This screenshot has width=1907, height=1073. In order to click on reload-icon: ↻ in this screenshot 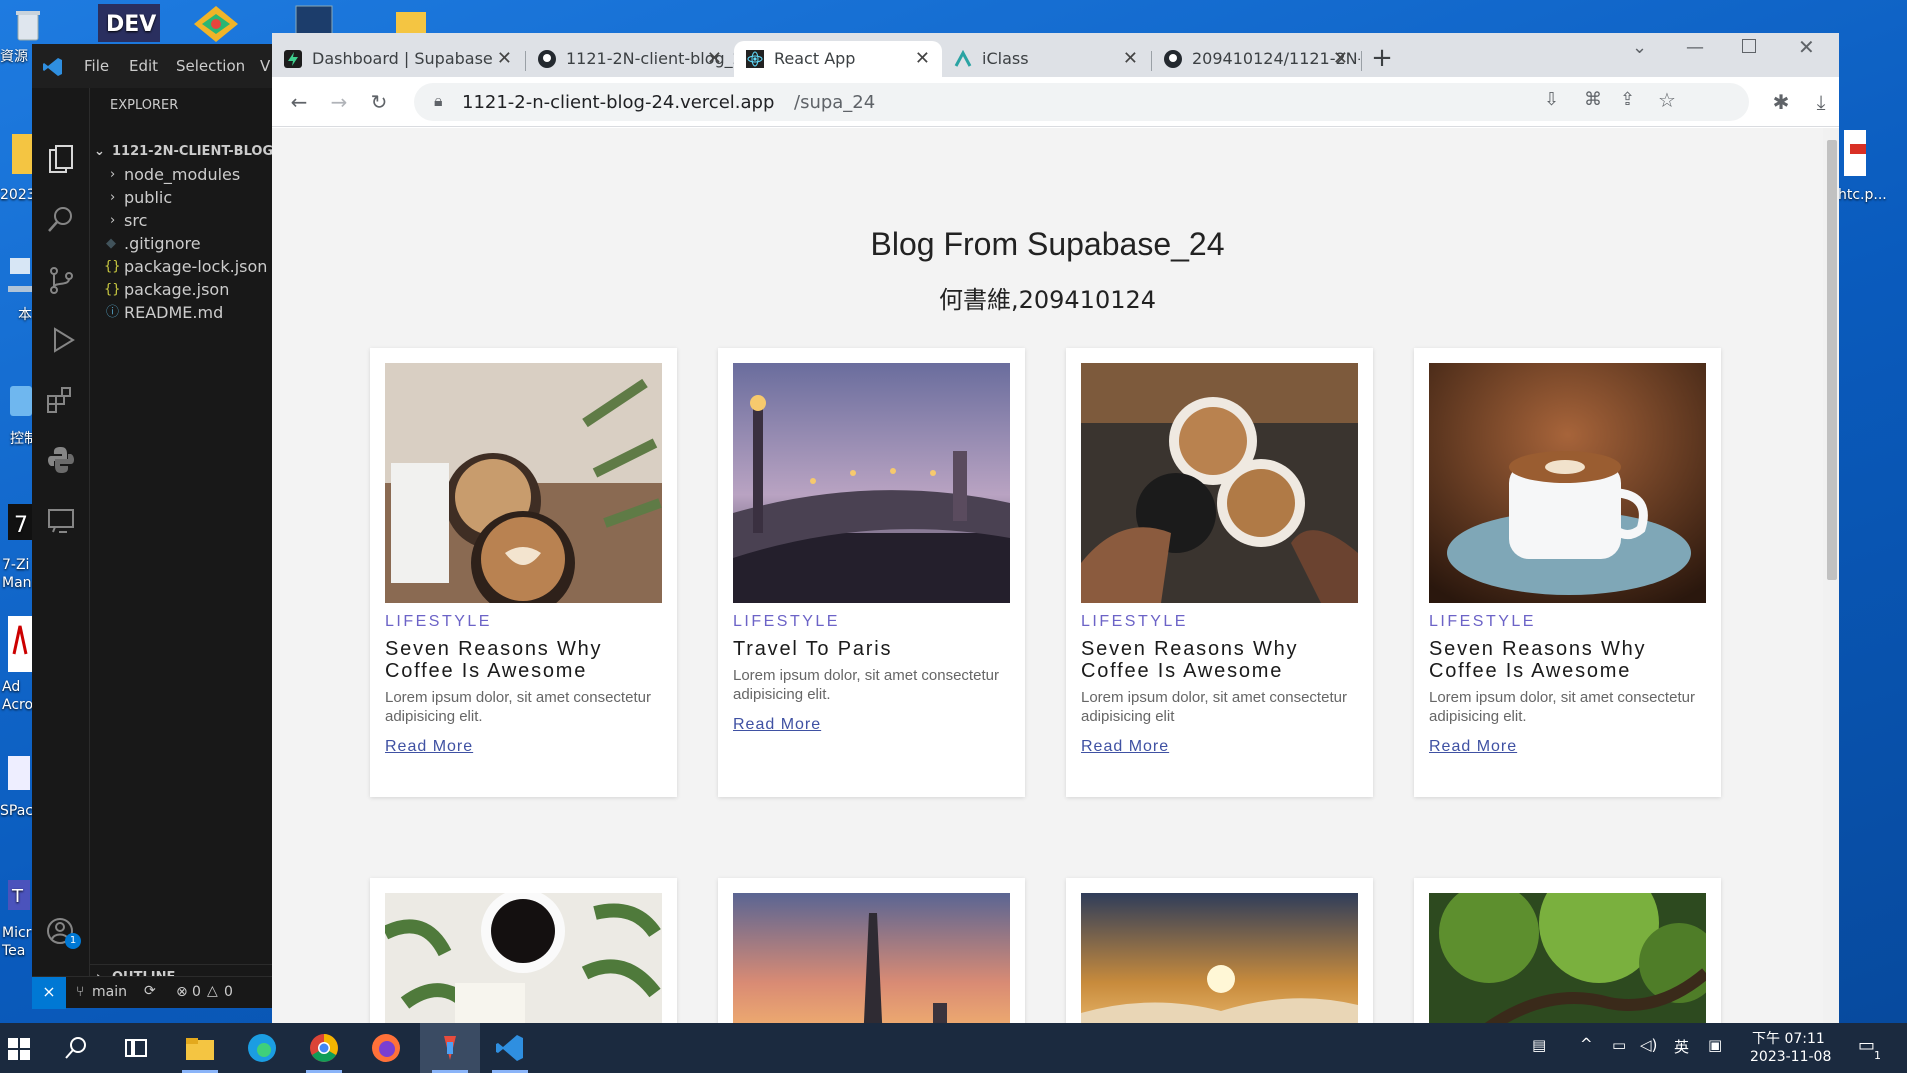, I will do `click(379, 102)`.